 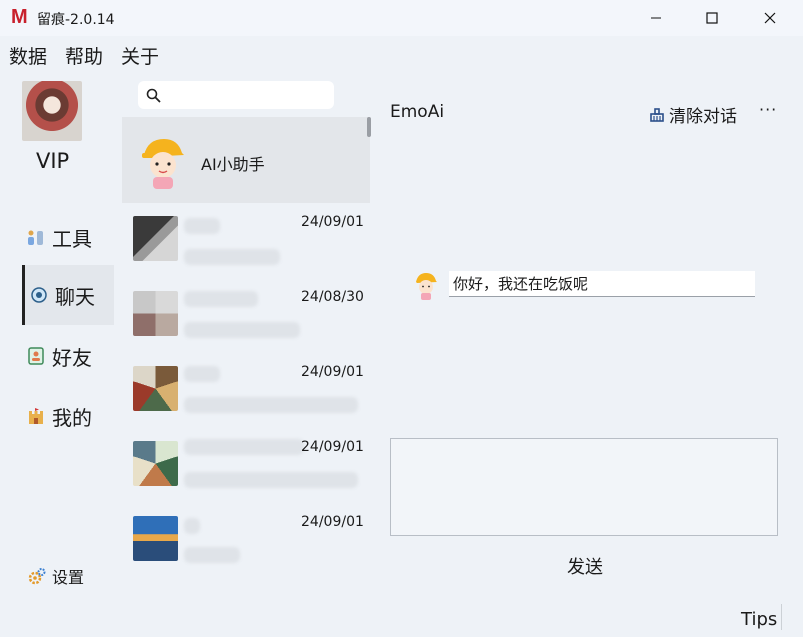 What do you see at coordinates (37, 576) in the screenshot?
I see `gear-icon` at bounding box center [37, 576].